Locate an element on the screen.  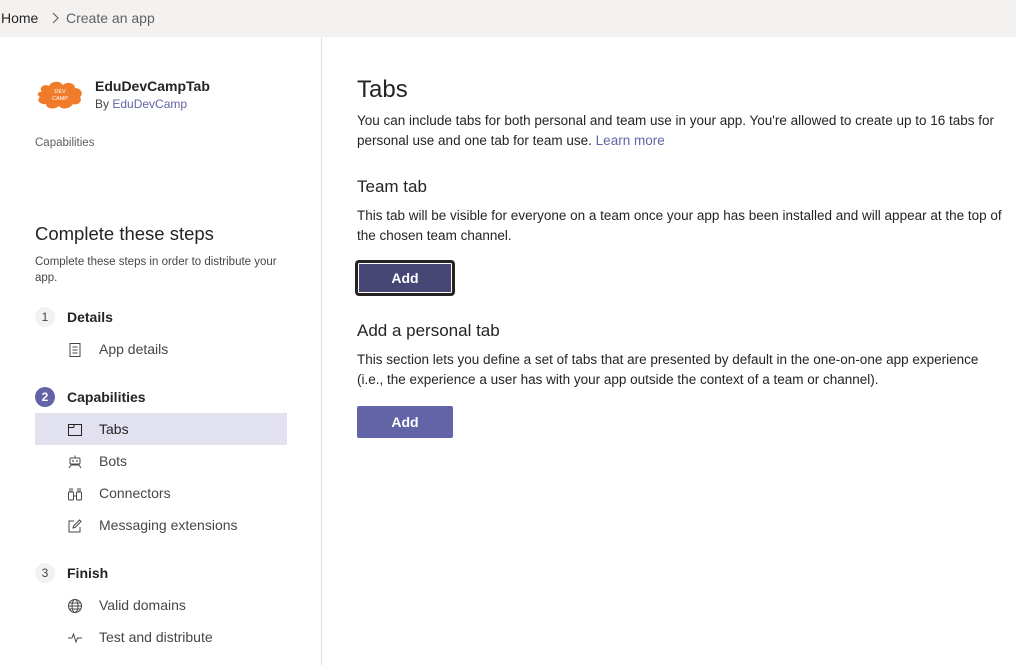
bot-icon is located at coordinates (75, 462).